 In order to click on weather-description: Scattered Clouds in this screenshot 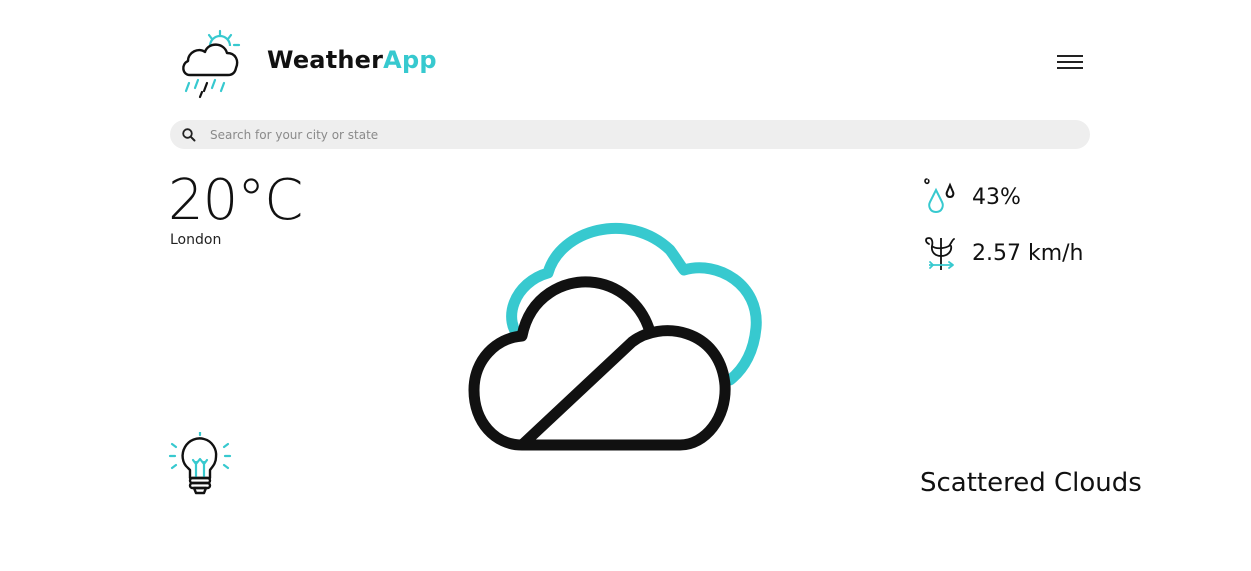, I will do `click(1031, 483)`.